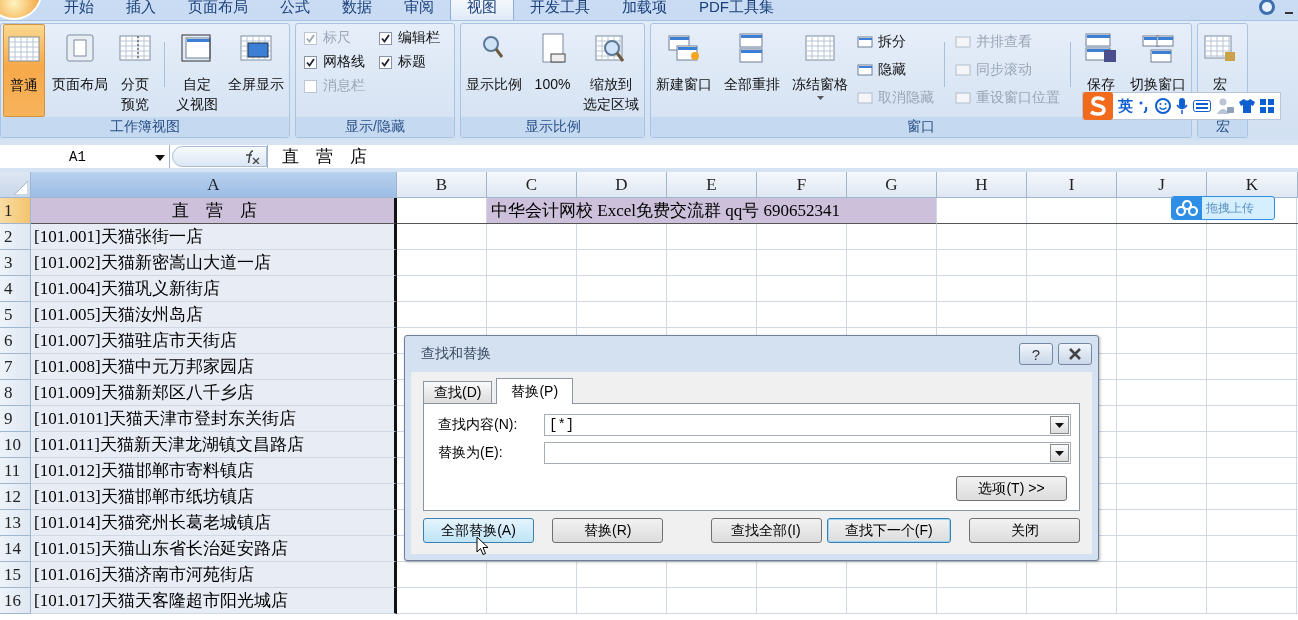  What do you see at coordinates (1182, 106) in the screenshot?
I see `microphone-icon` at bounding box center [1182, 106].